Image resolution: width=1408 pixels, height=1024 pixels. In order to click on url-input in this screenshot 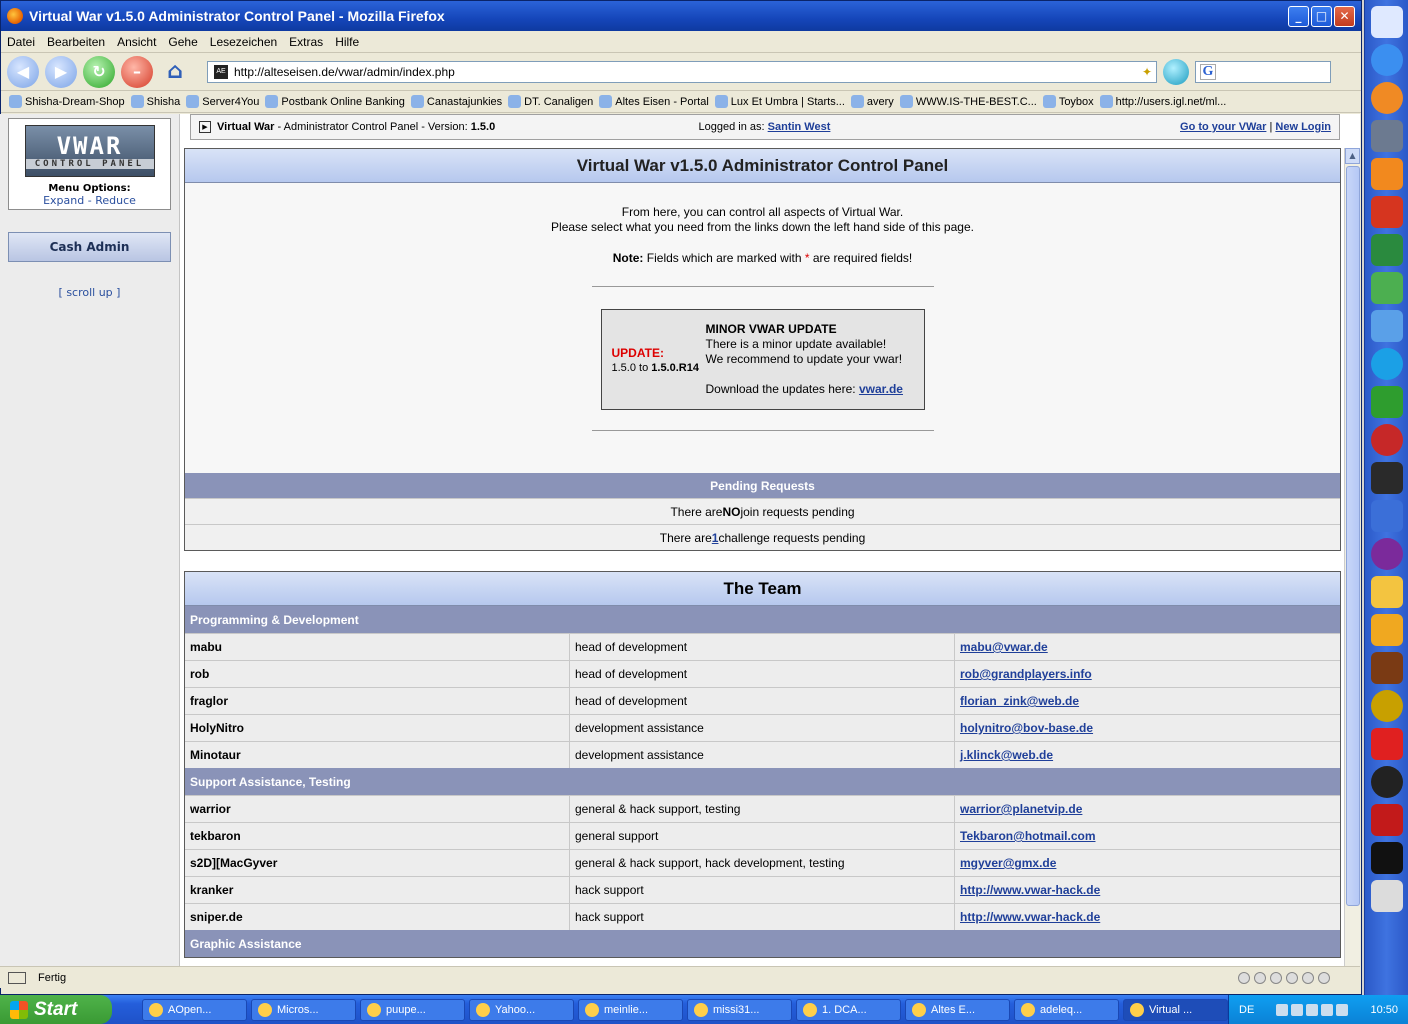, I will do `click(686, 71)`.